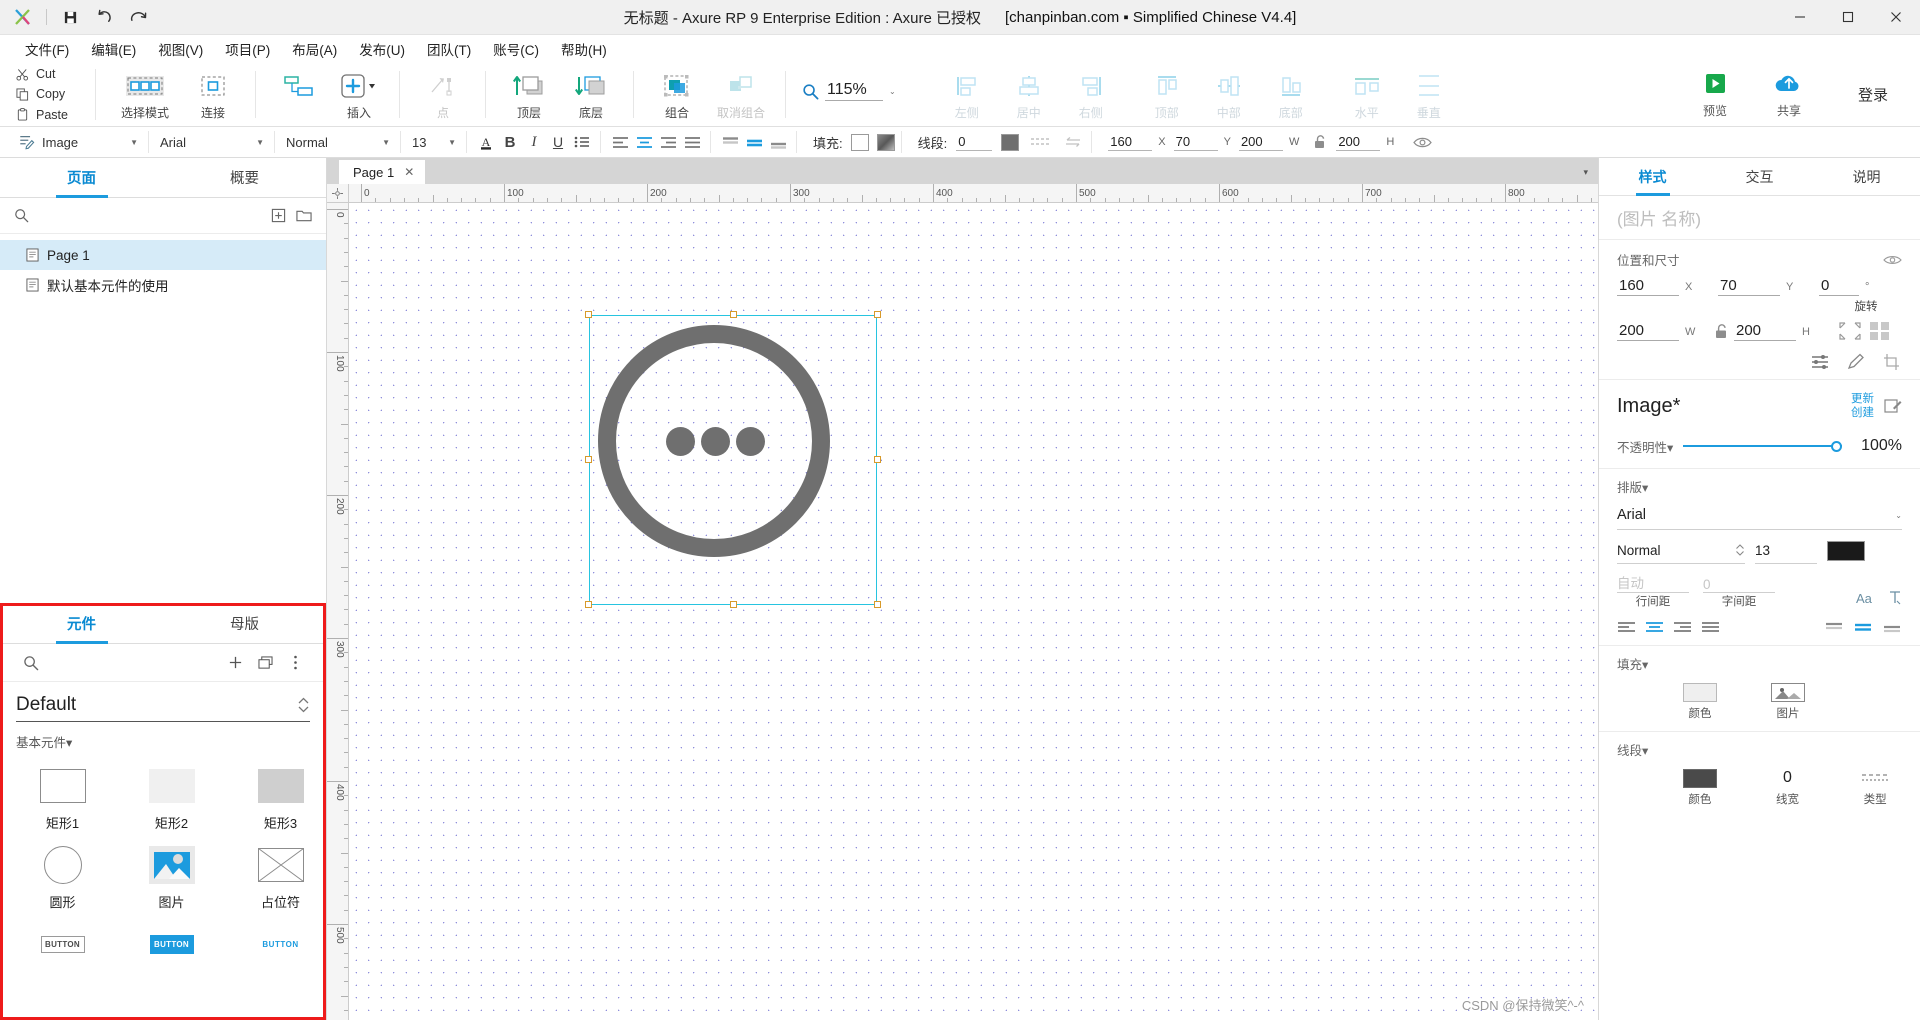 This screenshot has height=1020, width=1920. What do you see at coordinates (854, 91) in the screenshot?
I see `zoom-value: 115%` at bounding box center [854, 91].